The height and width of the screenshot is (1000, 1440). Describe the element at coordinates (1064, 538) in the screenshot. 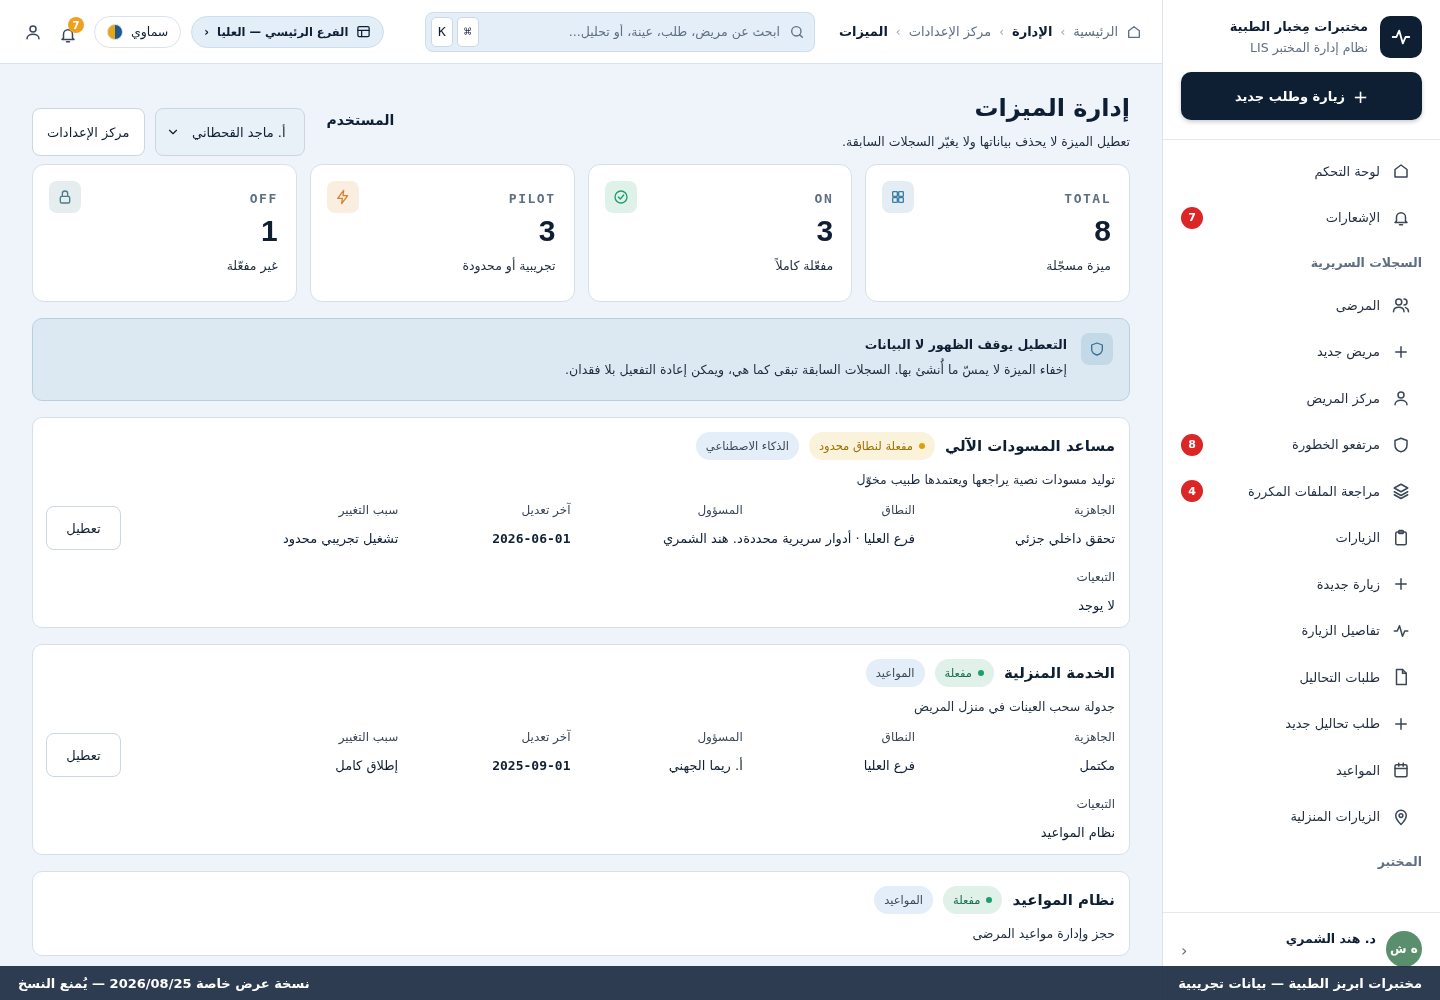

I see `field-value: تحقق داخلي جزئي` at that location.